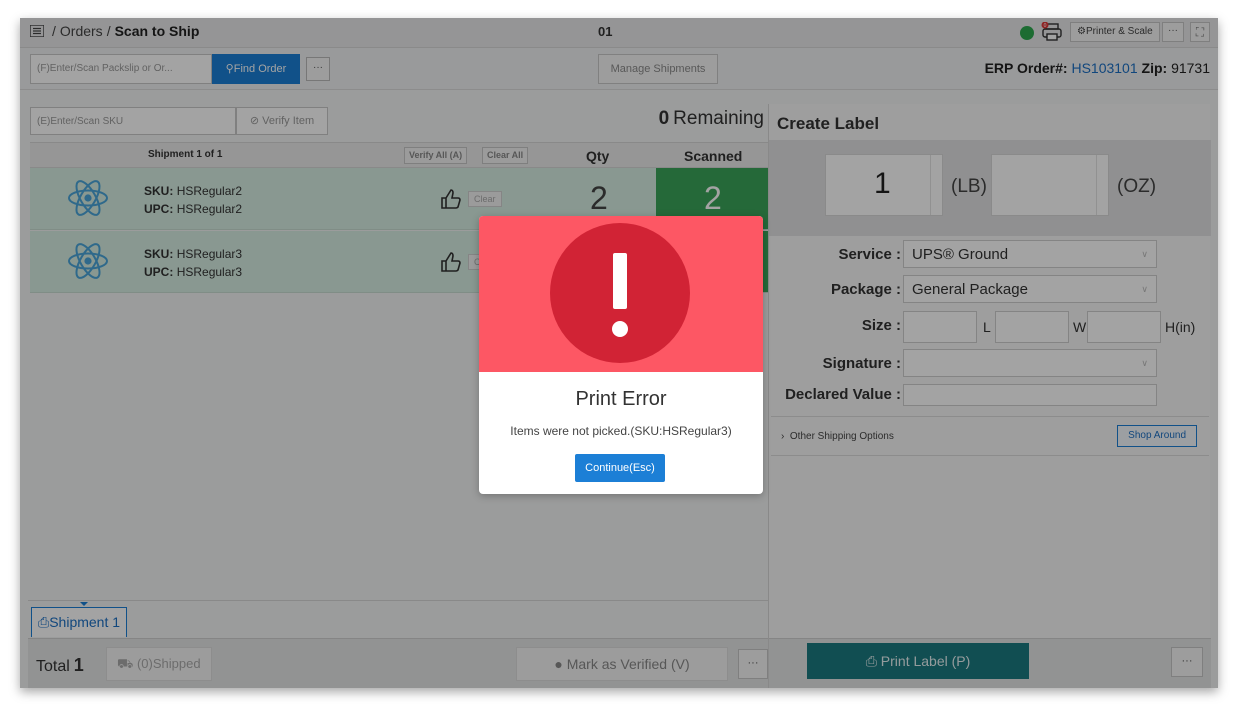  What do you see at coordinates (621, 399) in the screenshot?
I see `dialog-title: Print Error` at bounding box center [621, 399].